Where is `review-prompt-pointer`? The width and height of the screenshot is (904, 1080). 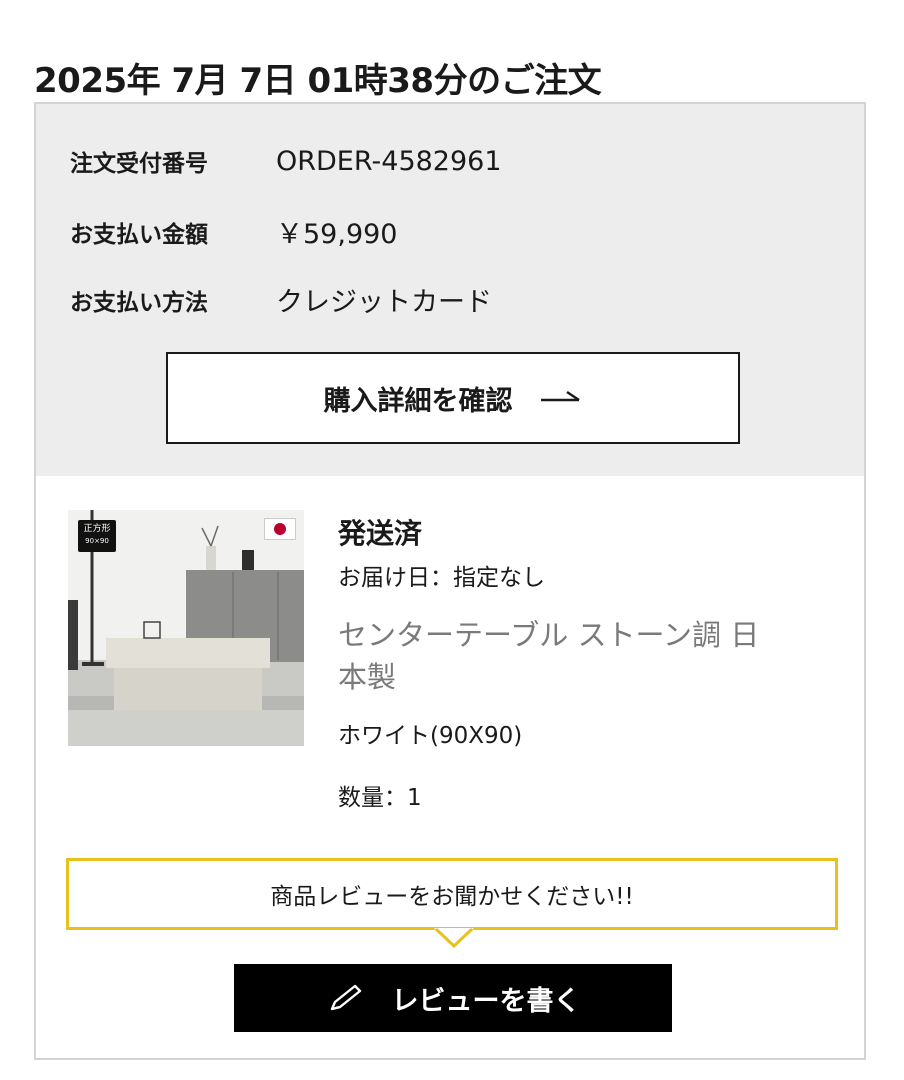 review-prompt-pointer is located at coordinates (454, 938).